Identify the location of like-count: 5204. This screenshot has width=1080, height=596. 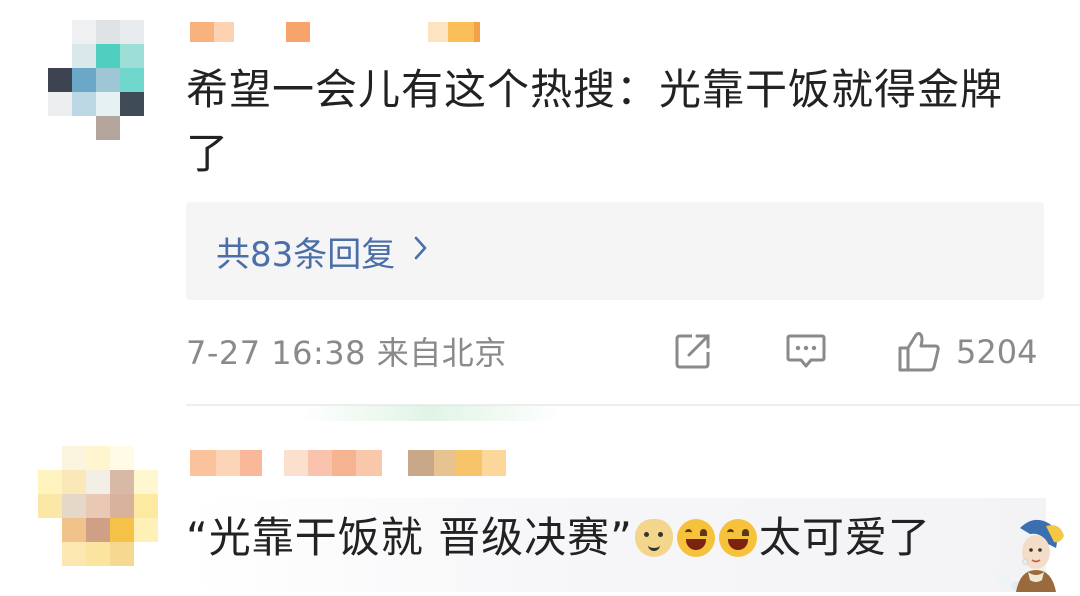
(997, 352).